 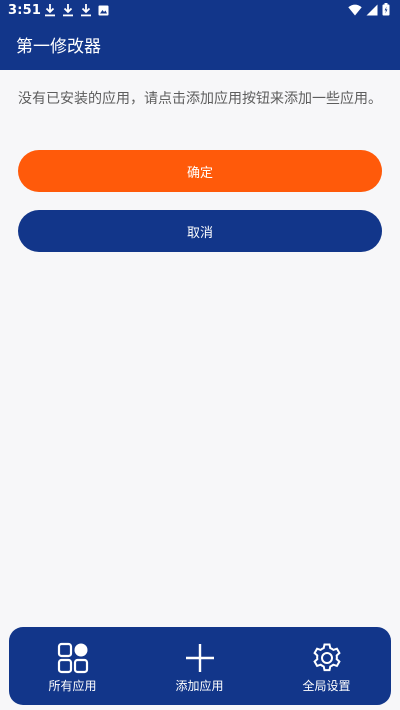 What do you see at coordinates (200, 658) in the screenshot?
I see `plus-icon` at bounding box center [200, 658].